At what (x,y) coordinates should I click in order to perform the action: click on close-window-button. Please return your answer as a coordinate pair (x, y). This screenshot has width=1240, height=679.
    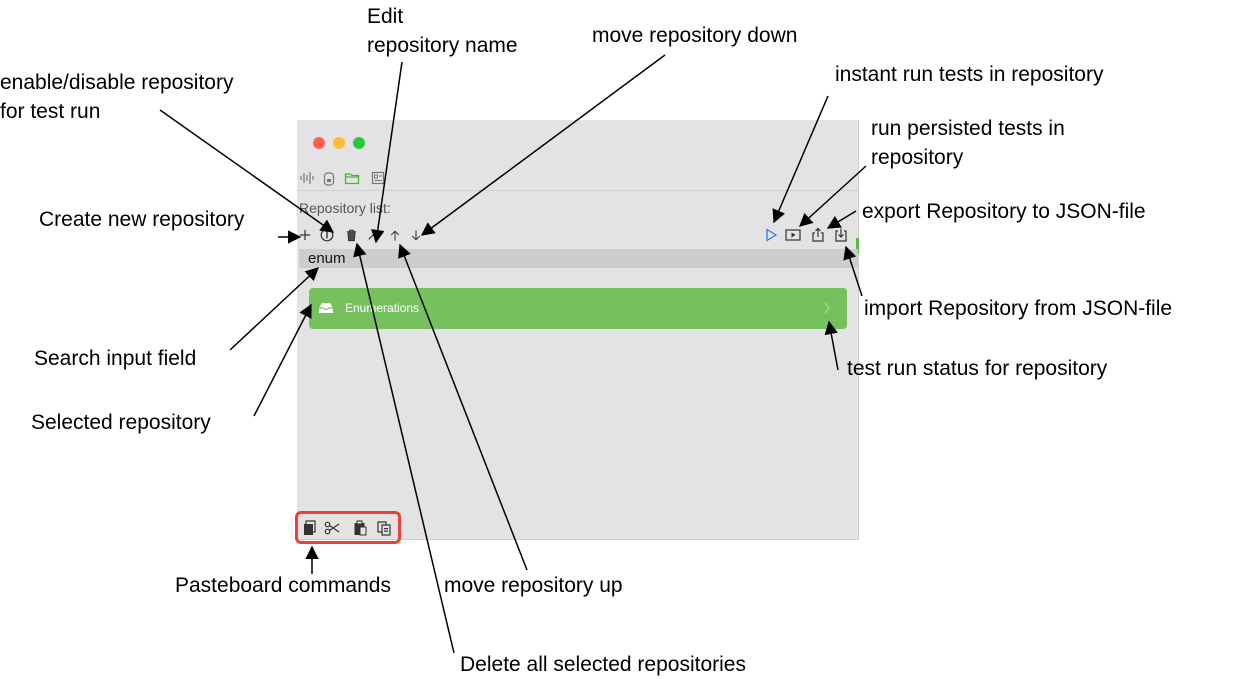
    Looking at the image, I should click on (319, 143).